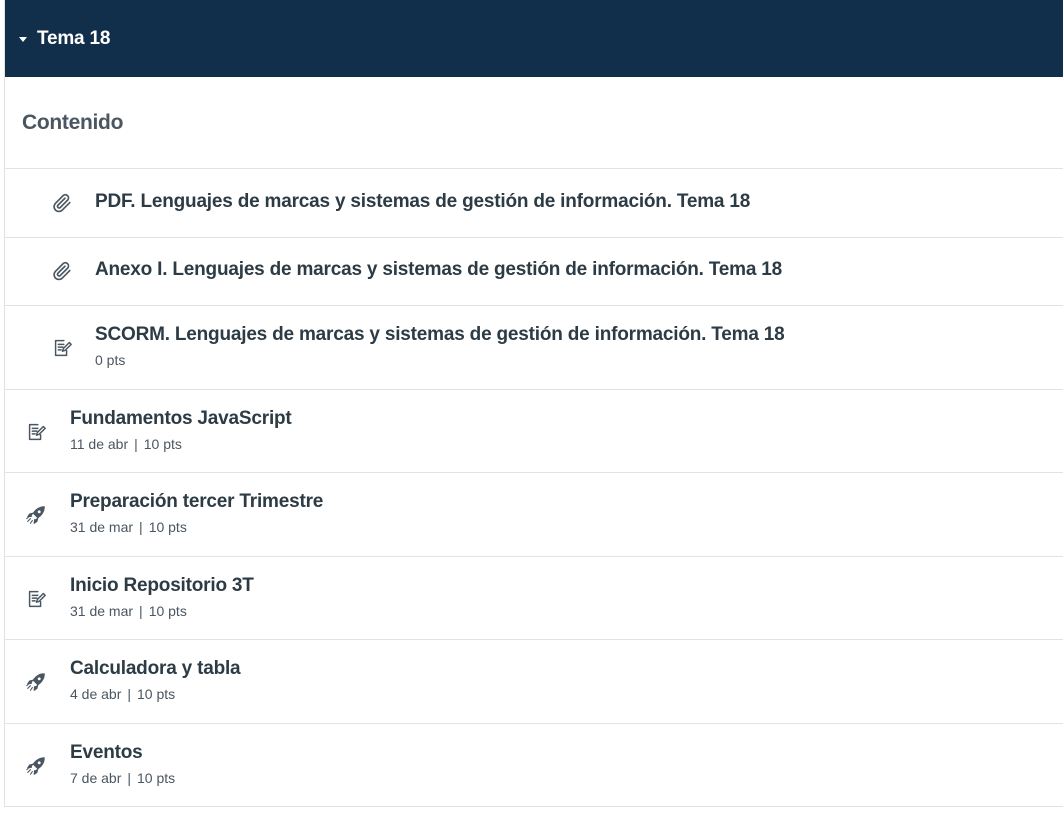  I want to click on module-header: Tema 18, so click(534, 38).